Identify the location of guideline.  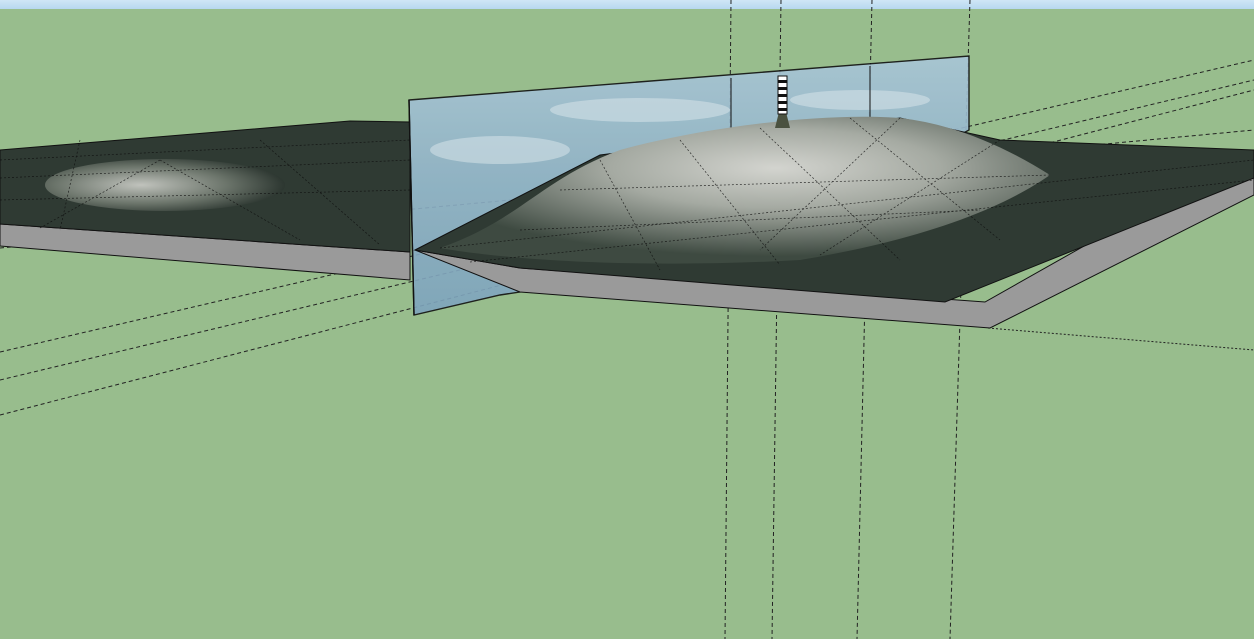
(1120, 339).